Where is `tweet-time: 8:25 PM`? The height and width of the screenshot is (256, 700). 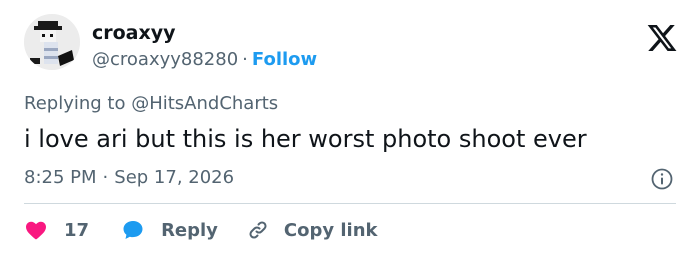 tweet-time: 8:25 PM is located at coordinates (60, 177).